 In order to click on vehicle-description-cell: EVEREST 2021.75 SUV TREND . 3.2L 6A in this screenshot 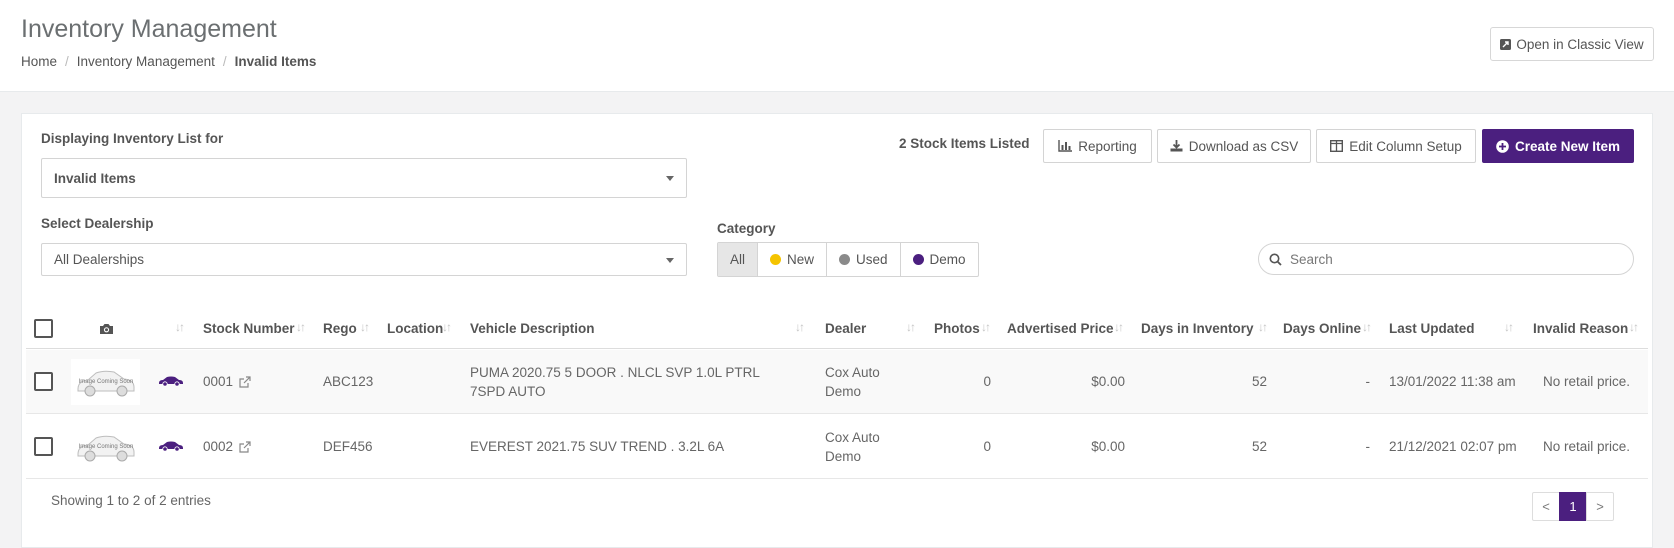, I will do `click(597, 446)`.